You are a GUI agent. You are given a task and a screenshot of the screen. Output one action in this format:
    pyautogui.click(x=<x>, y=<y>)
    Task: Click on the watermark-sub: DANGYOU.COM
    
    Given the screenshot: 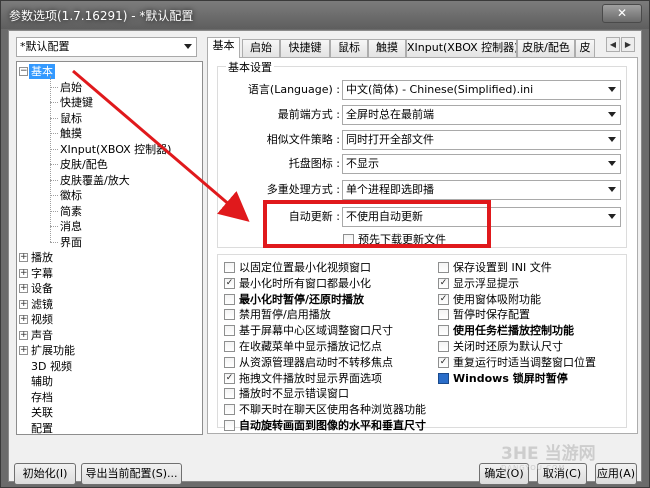 What is the action you would take?
    pyautogui.click(x=533, y=468)
    